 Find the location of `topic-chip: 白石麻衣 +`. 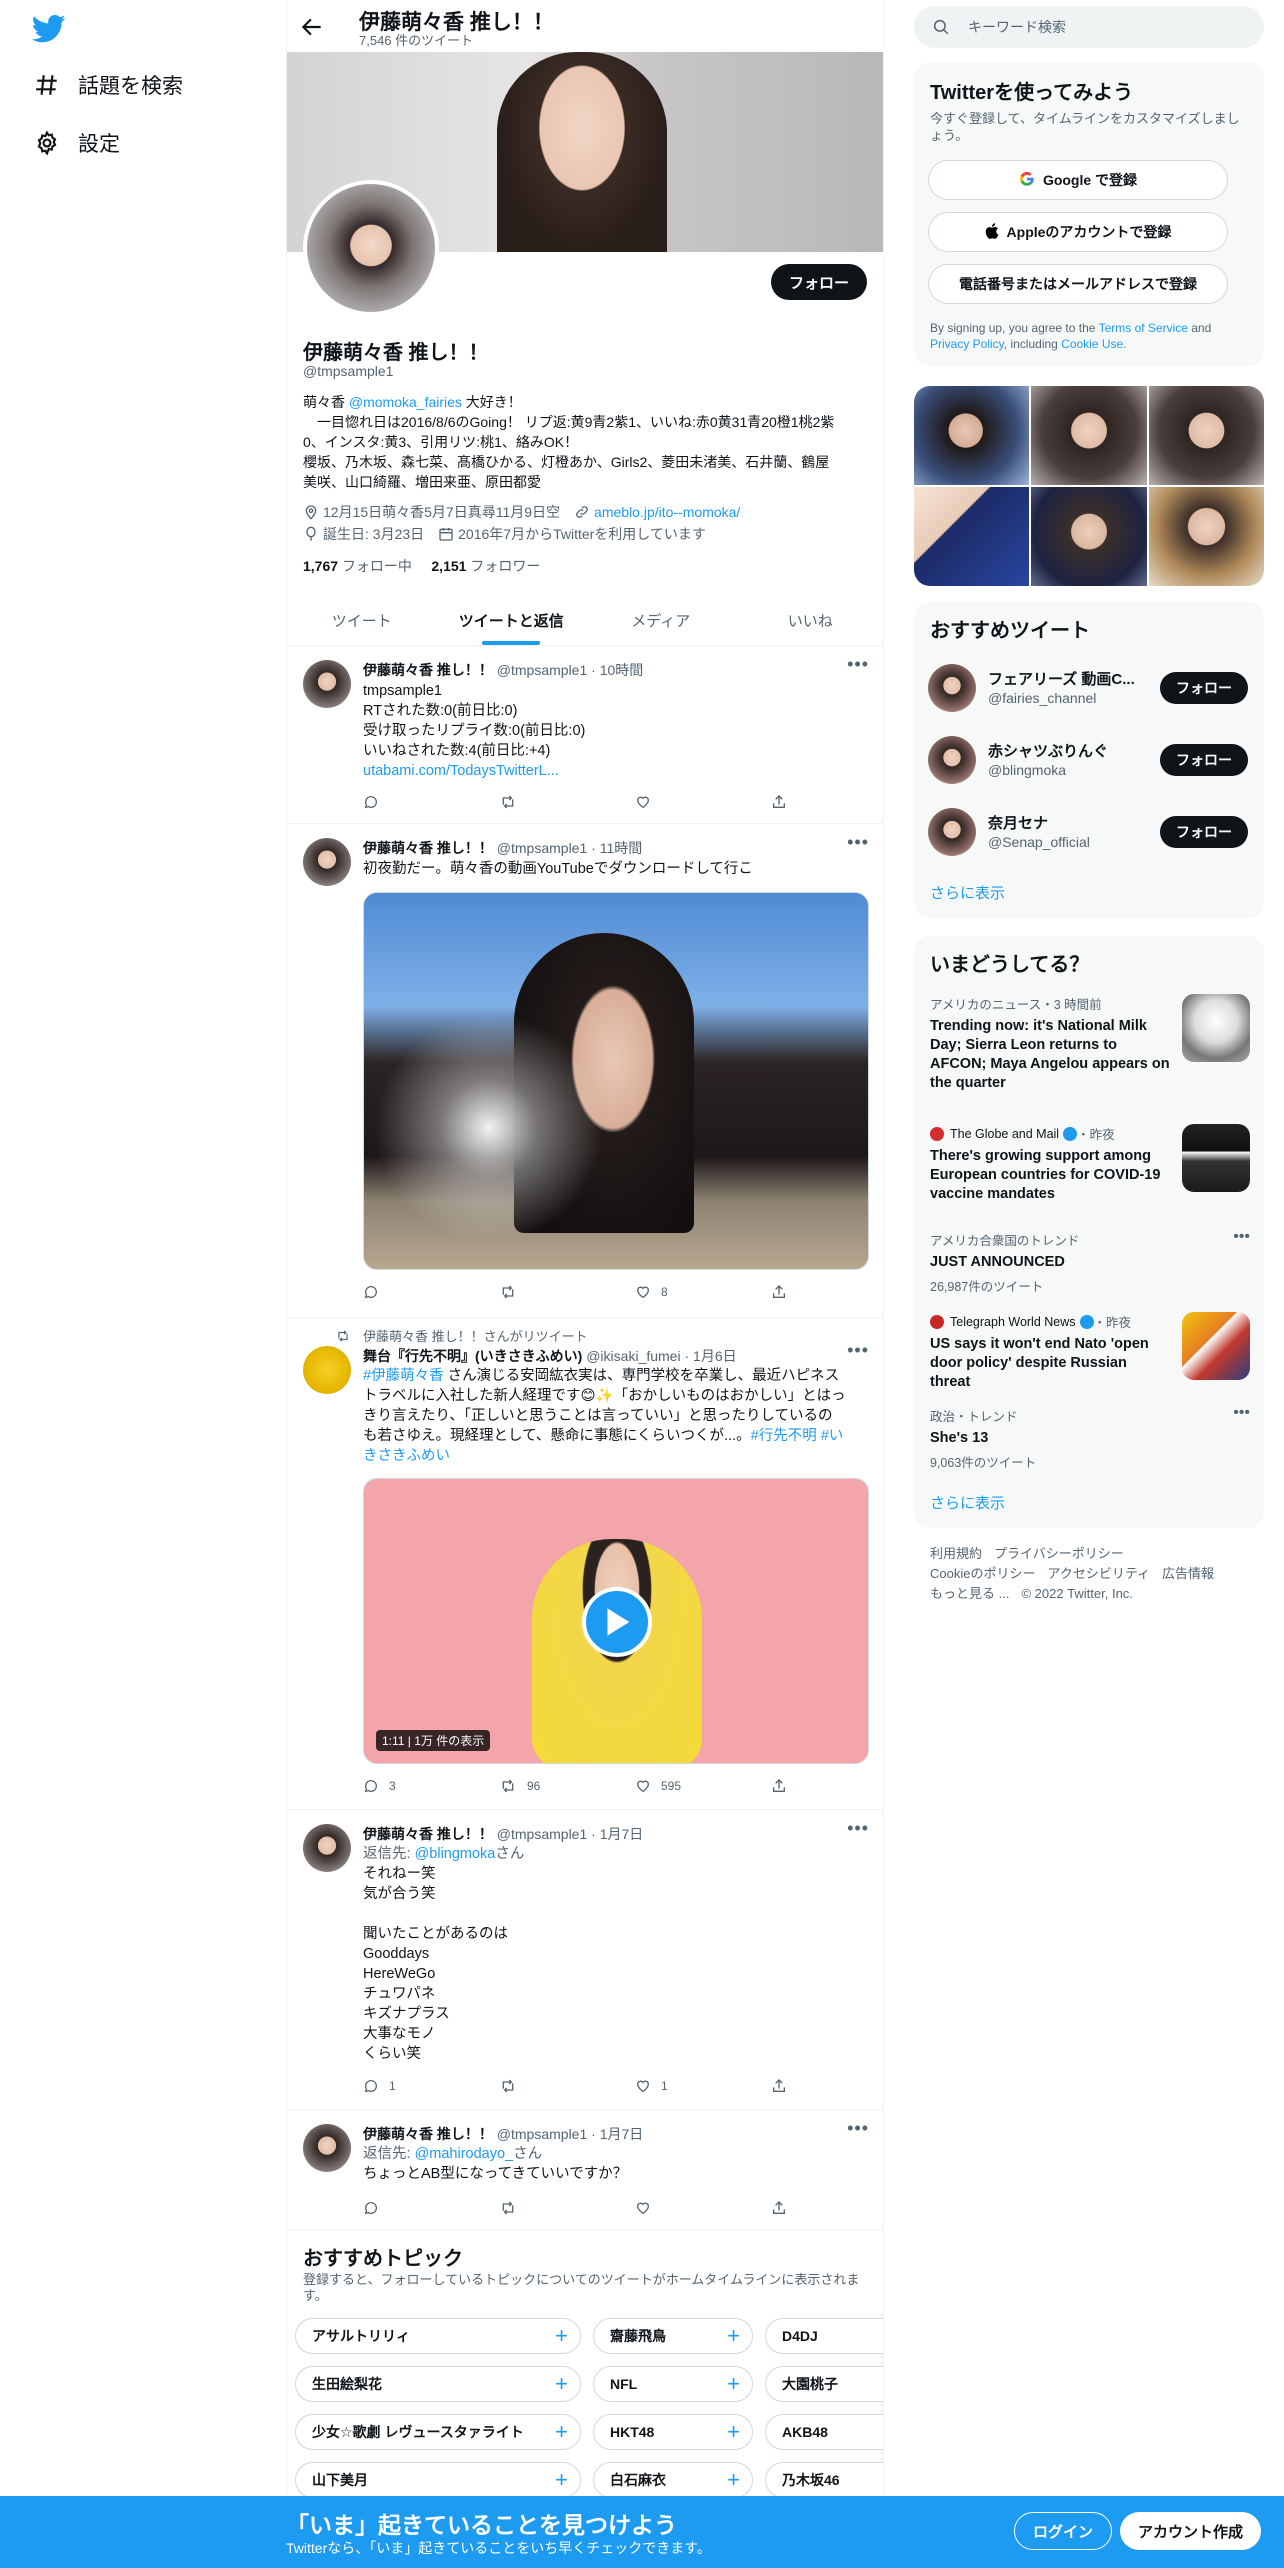

topic-chip: 白石麻衣 + is located at coordinates (673, 2480).